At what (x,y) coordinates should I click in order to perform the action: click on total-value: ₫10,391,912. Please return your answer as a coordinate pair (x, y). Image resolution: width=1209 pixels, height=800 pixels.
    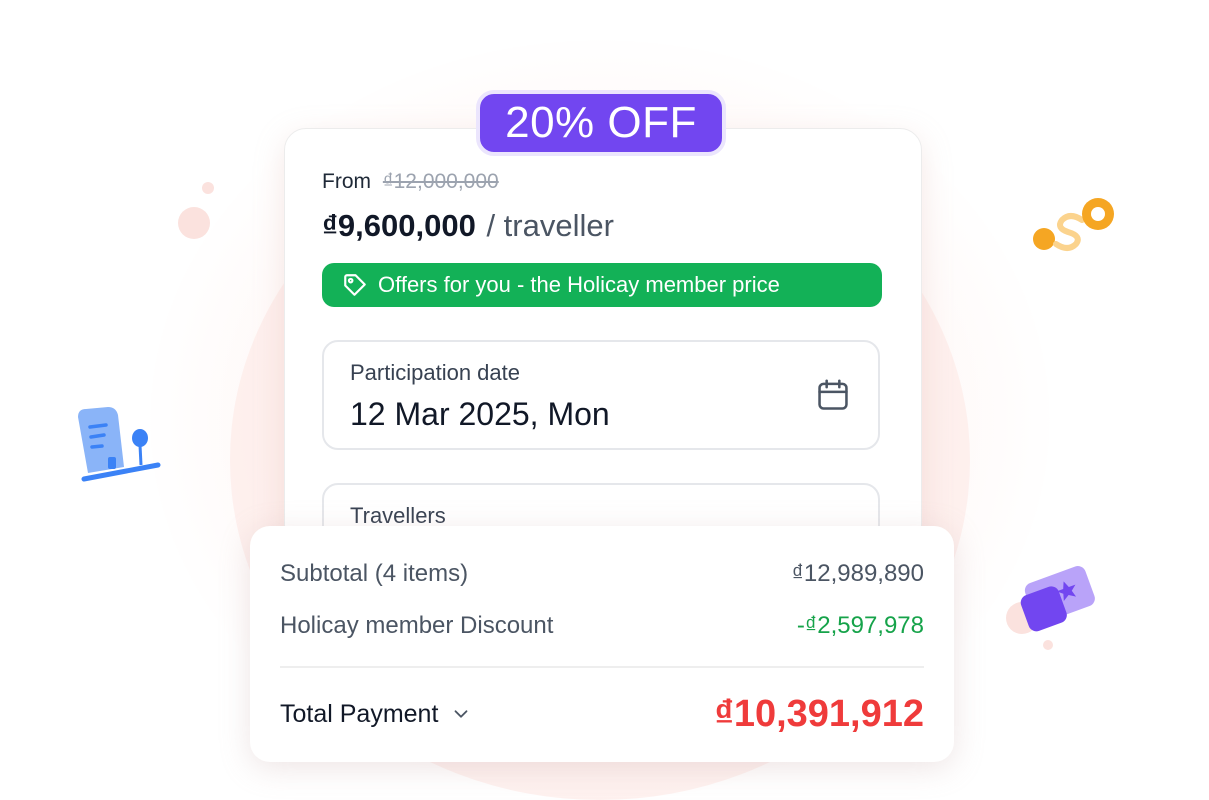
    Looking at the image, I should click on (819, 713).